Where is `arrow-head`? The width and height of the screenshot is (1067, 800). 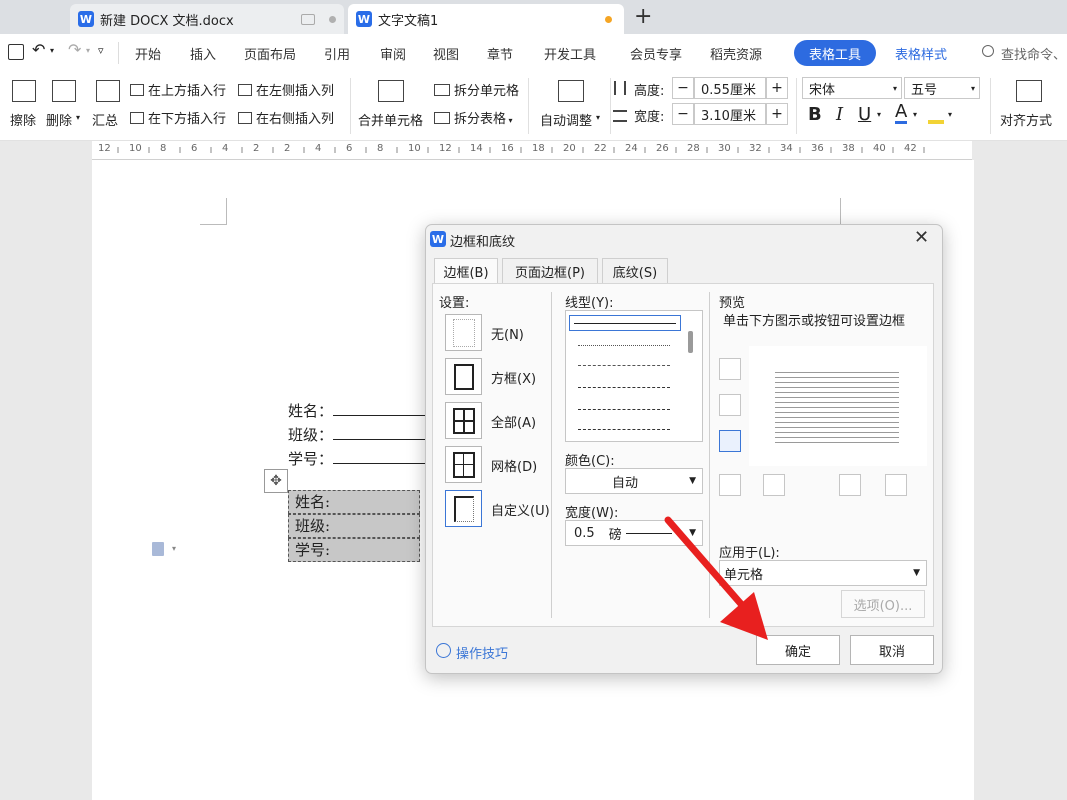
arrow-head is located at coordinates (744, 616).